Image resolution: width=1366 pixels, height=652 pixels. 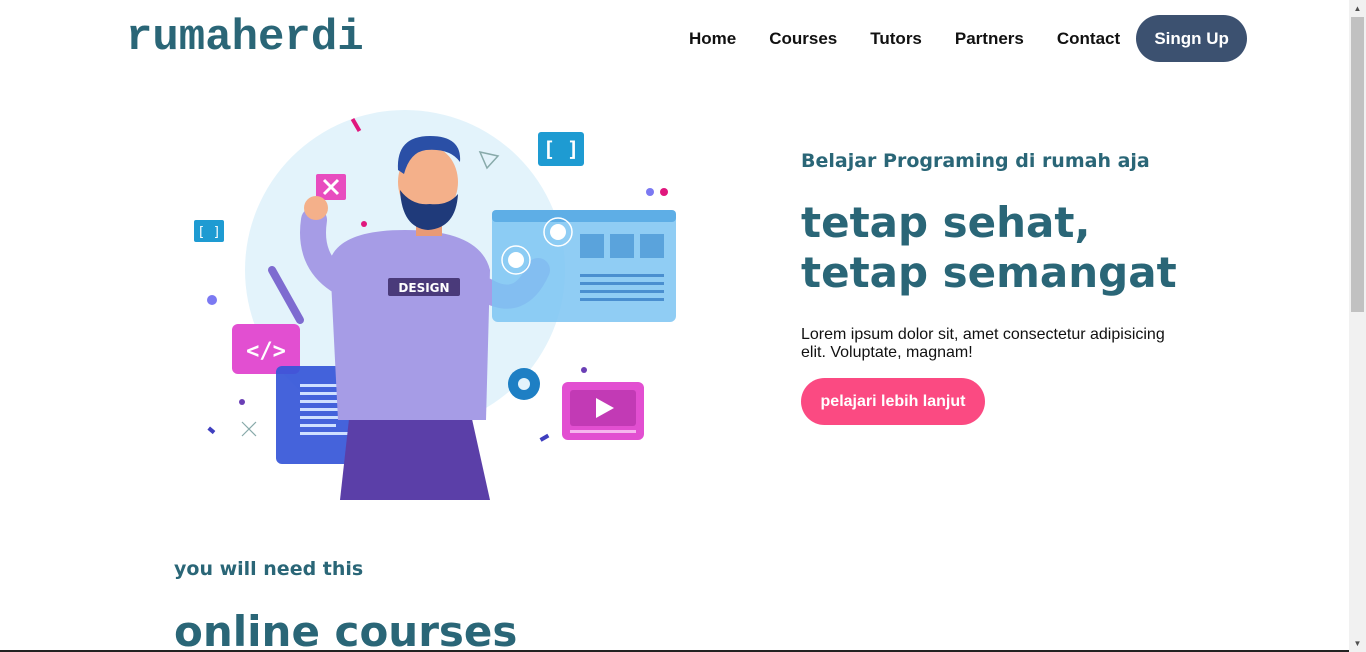 What do you see at coordinates (1357, 643) in the screenshot?
I see `scroll-down-arrow-icon: ▼` at bounding box center [1357, 643].